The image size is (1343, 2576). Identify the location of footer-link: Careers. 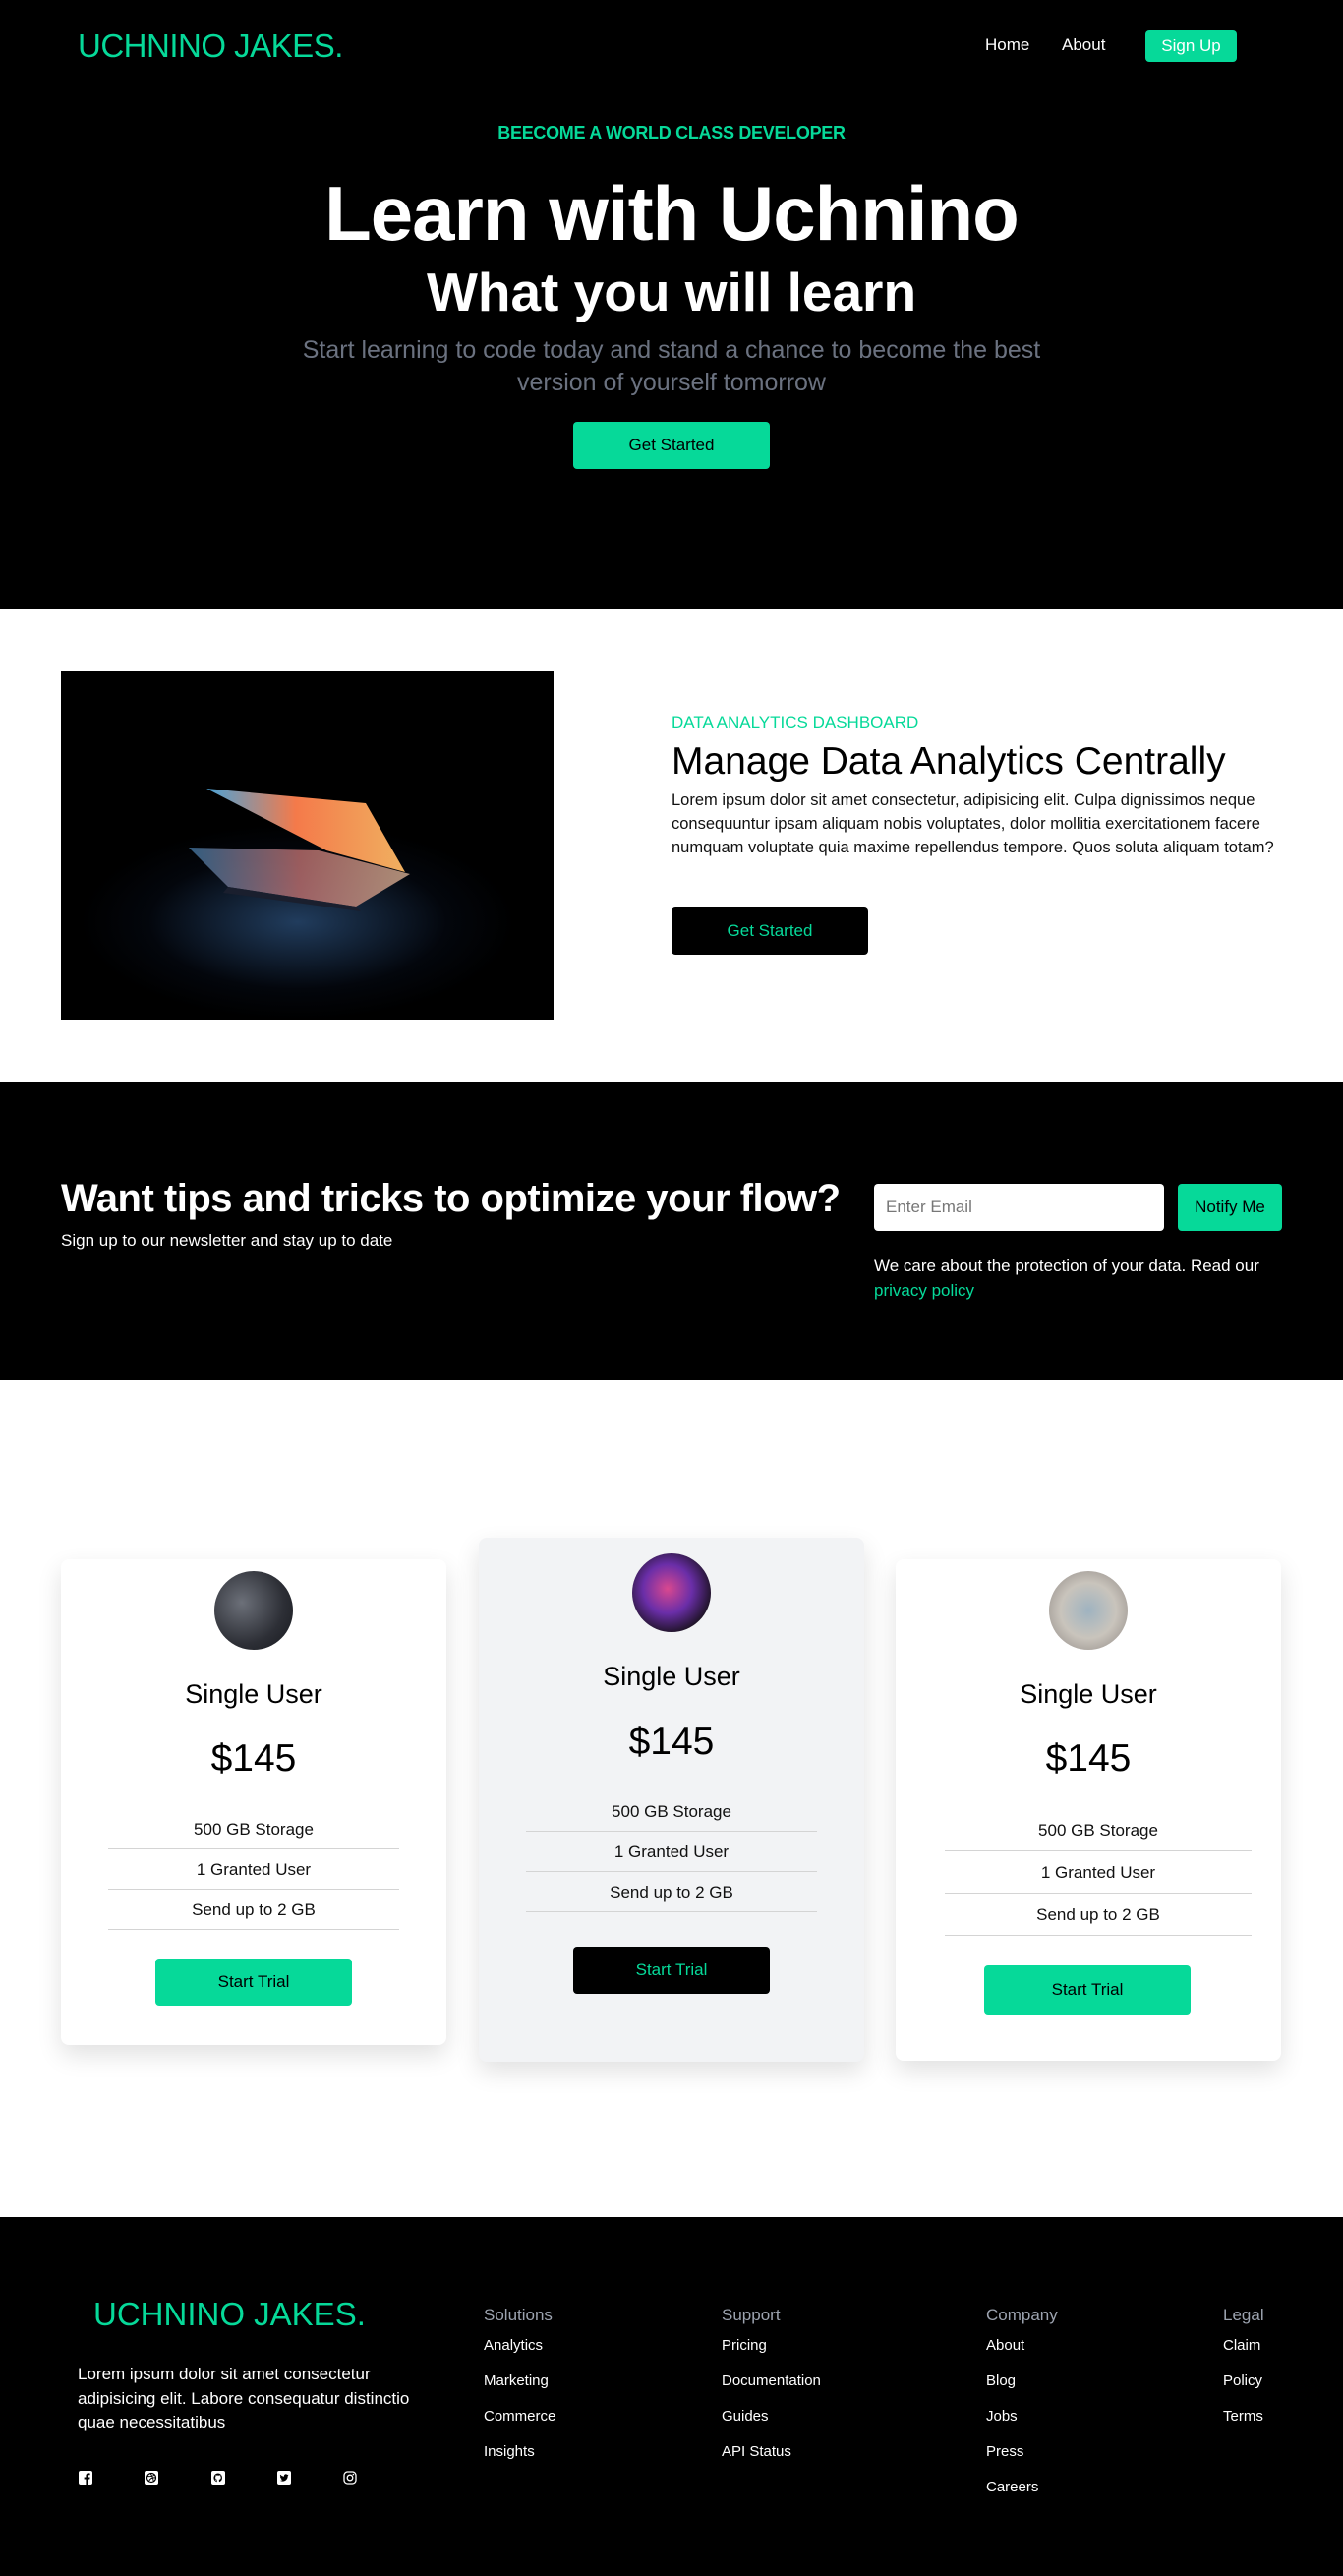
(1012, 2487).